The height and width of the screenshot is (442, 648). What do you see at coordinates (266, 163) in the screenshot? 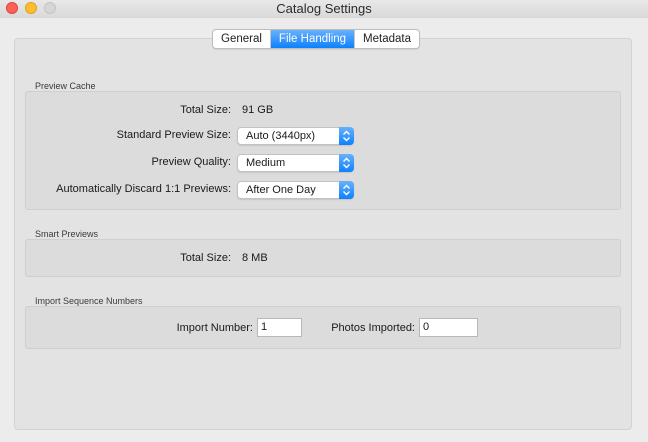
I see `preview-quality-value: Medium` at bounding box center [266, 163].